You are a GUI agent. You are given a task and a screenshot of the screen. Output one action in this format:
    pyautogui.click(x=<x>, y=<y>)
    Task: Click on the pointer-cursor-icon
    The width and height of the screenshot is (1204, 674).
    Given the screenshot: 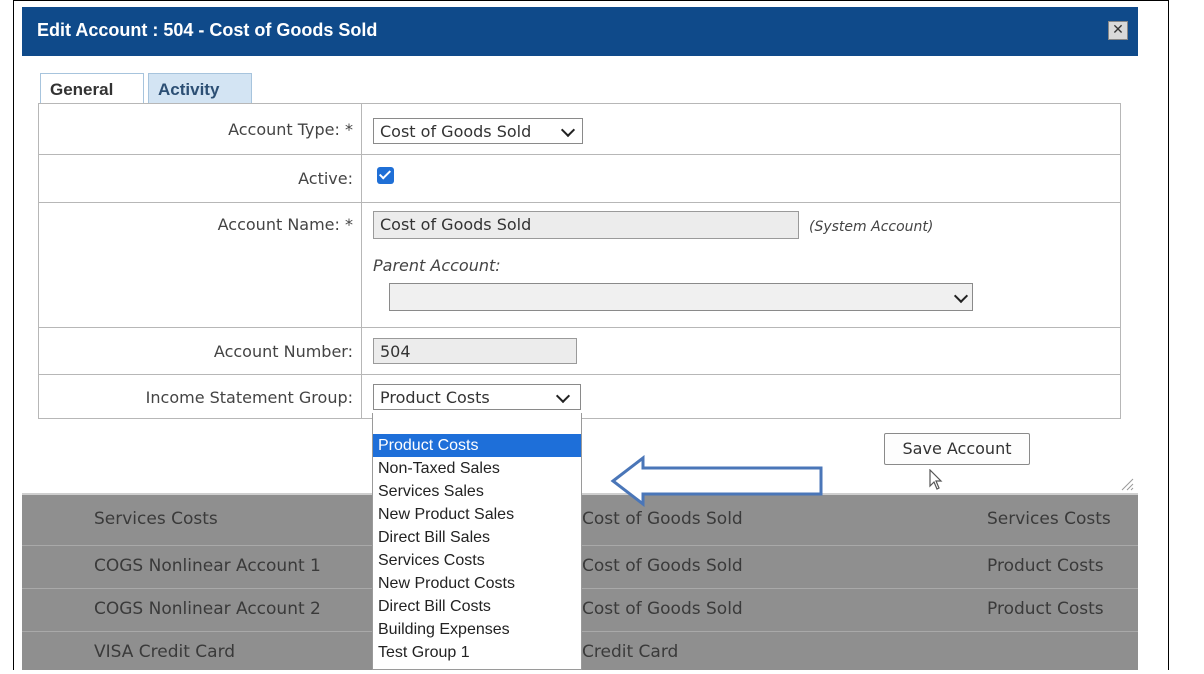 What is the action you would take?
    pyautogui.click(x=936, y=479)
    